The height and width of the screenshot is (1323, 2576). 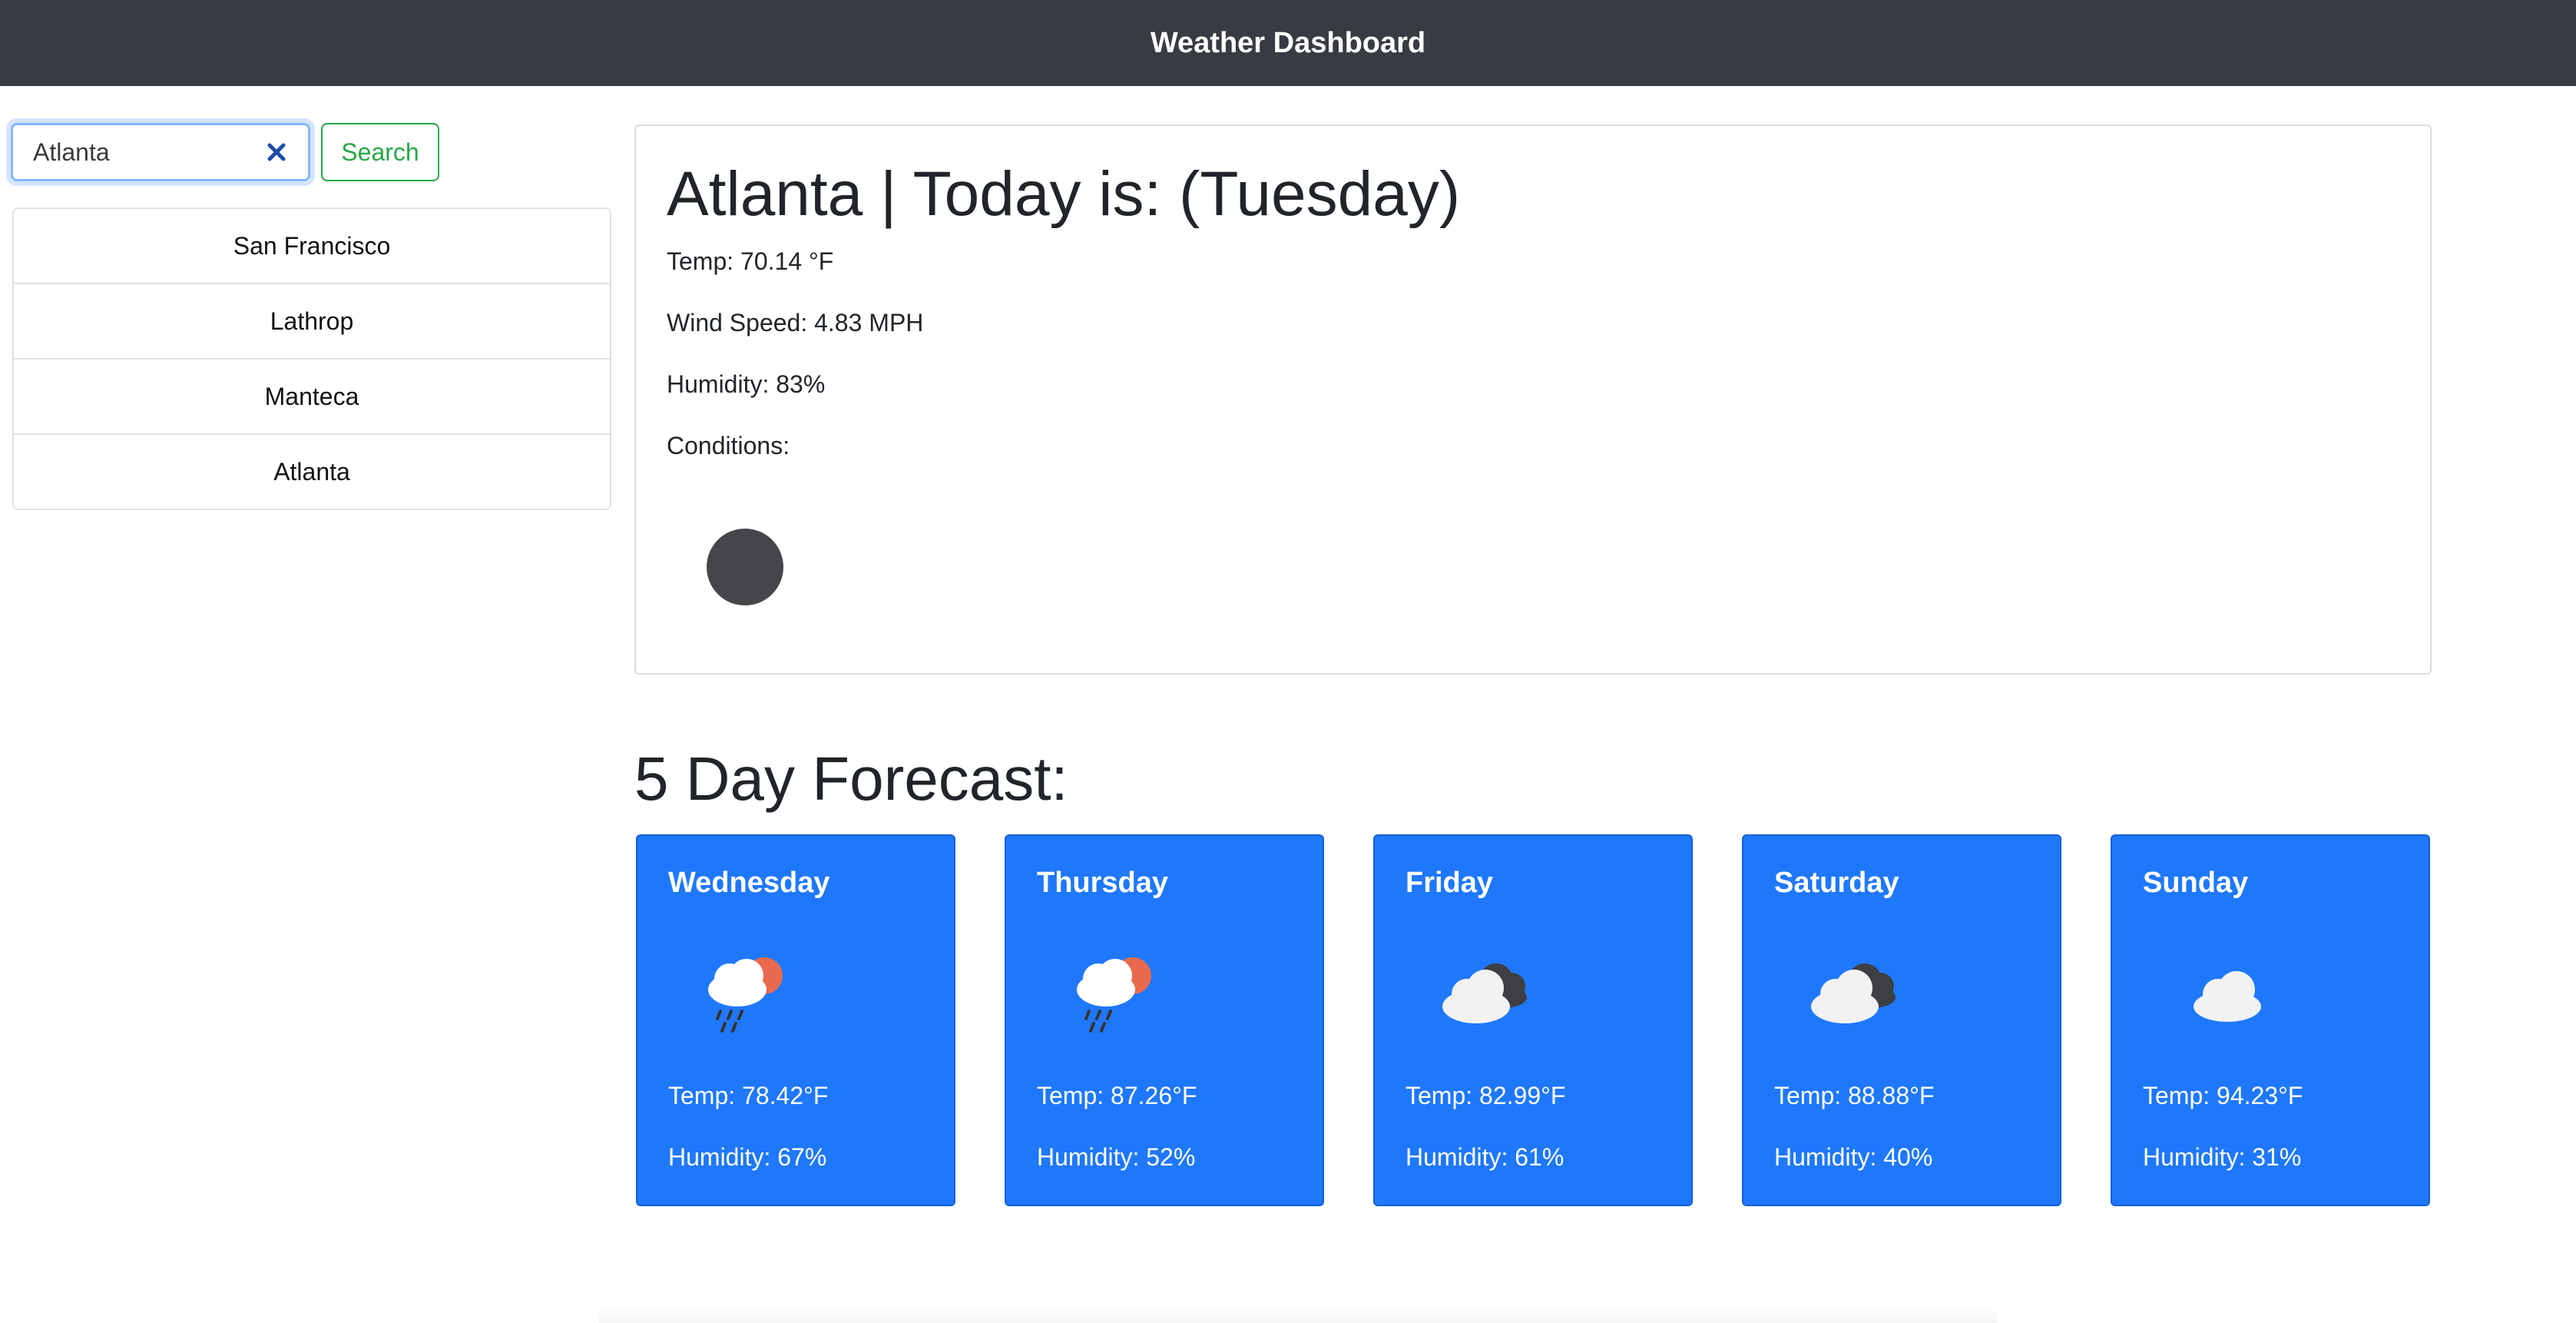 What do you see at coordinates (750, 261) in the screenshot?
I see `current-temp: Temp: 70.14 °F` at bounding box center [750, 261].